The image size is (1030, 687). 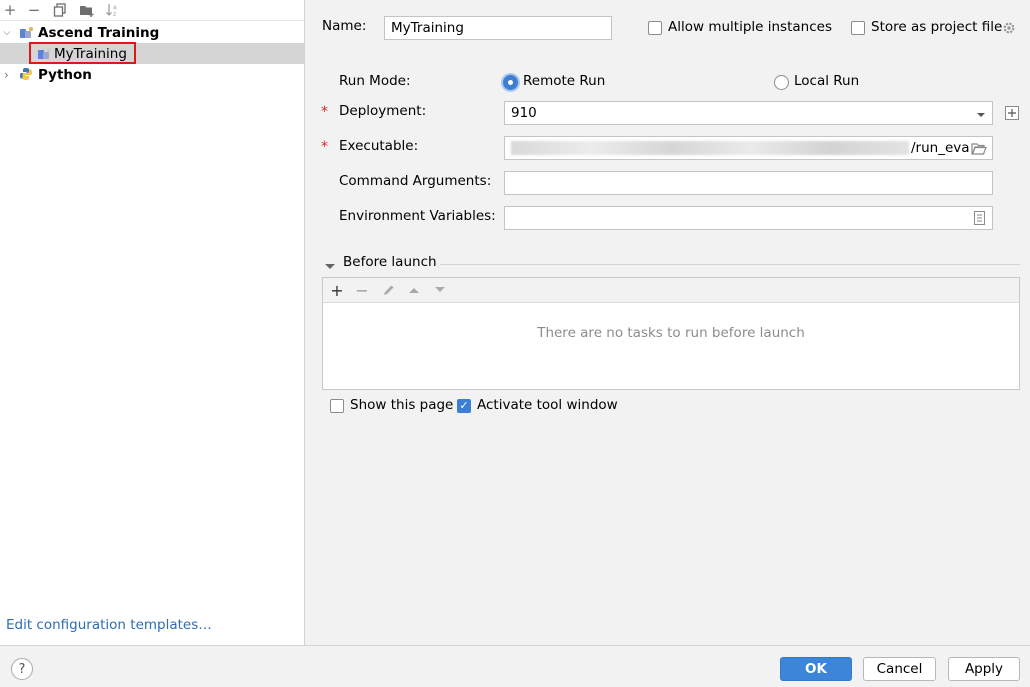 What do you see at coordinates (152, 74) in the screenshot?
I see `tree-group-python: › Python` at bounding box center [152, 74].